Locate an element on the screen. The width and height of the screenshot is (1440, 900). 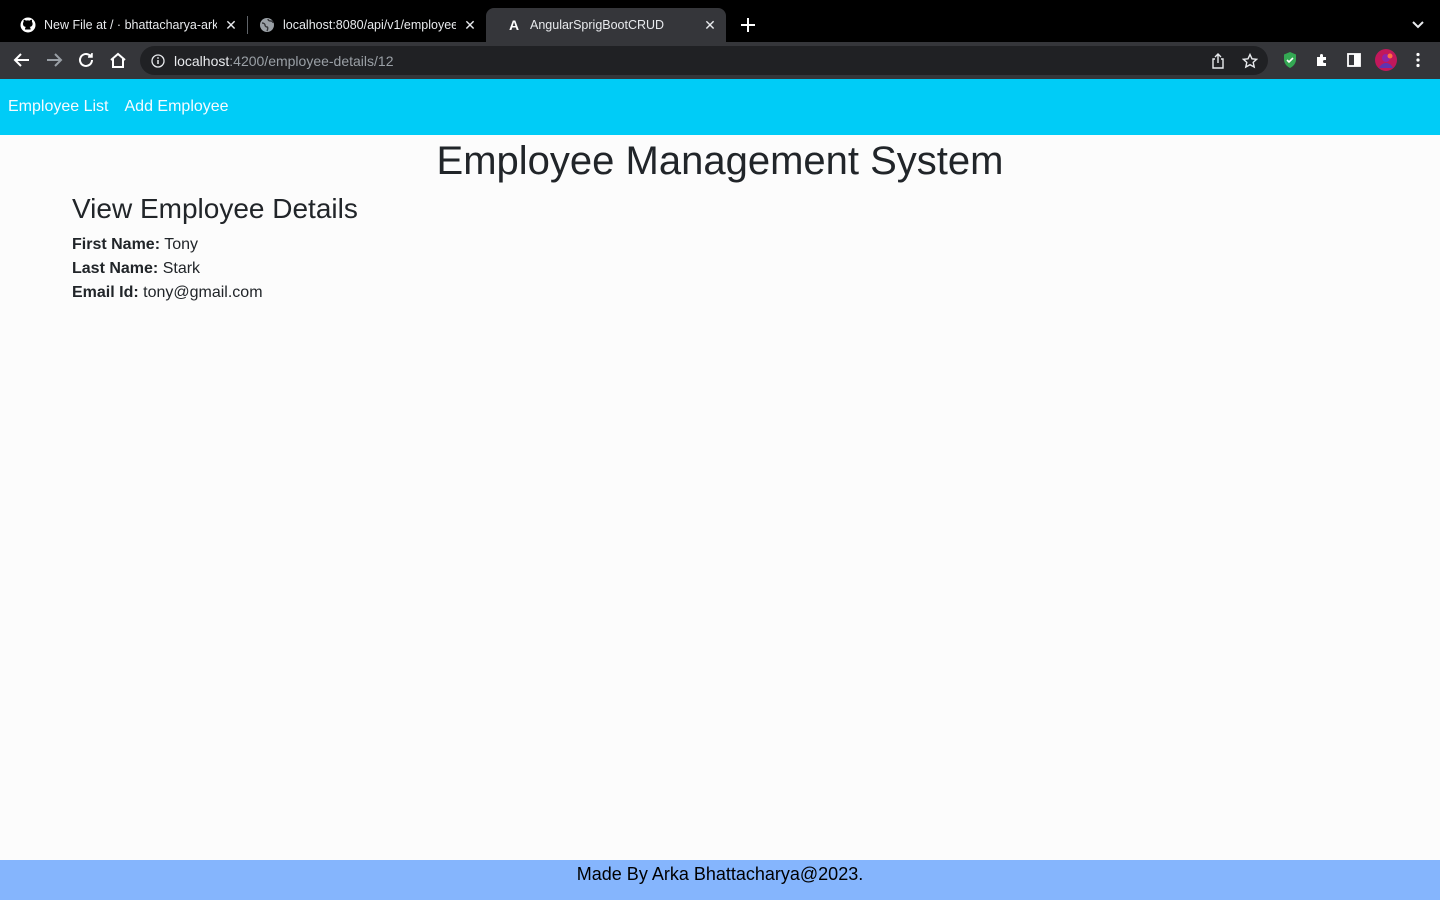
detail-first-name: First Name: Tony is located at coordinates (135, 245).